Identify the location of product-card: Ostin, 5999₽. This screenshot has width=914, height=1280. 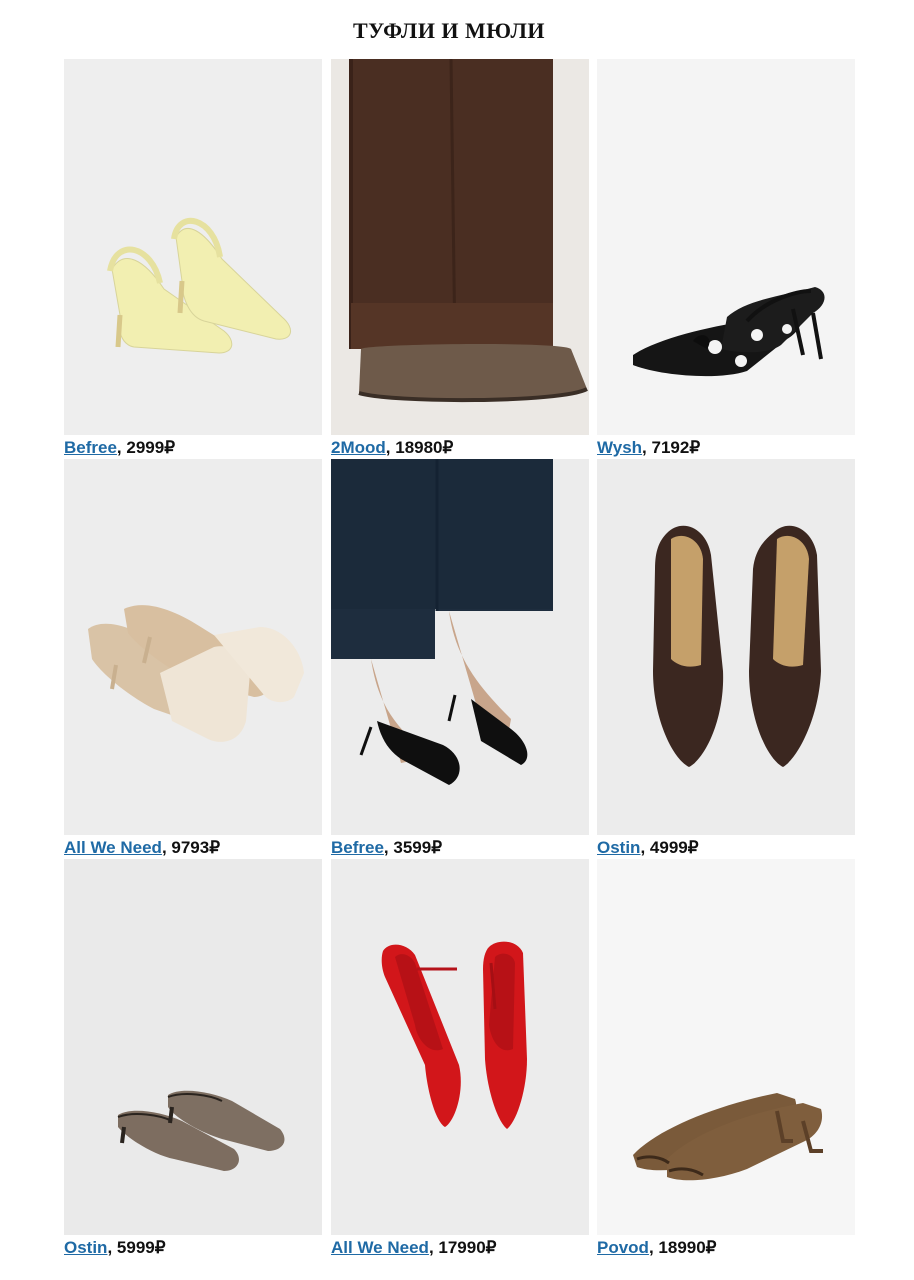
(193, 1059).